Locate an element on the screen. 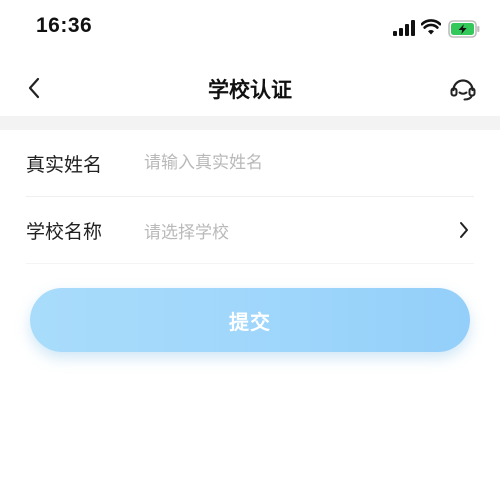 Image resolution: width=500 pixels, height=484 pixels. submit-label: 提交 is located at coordinates (250, 322).